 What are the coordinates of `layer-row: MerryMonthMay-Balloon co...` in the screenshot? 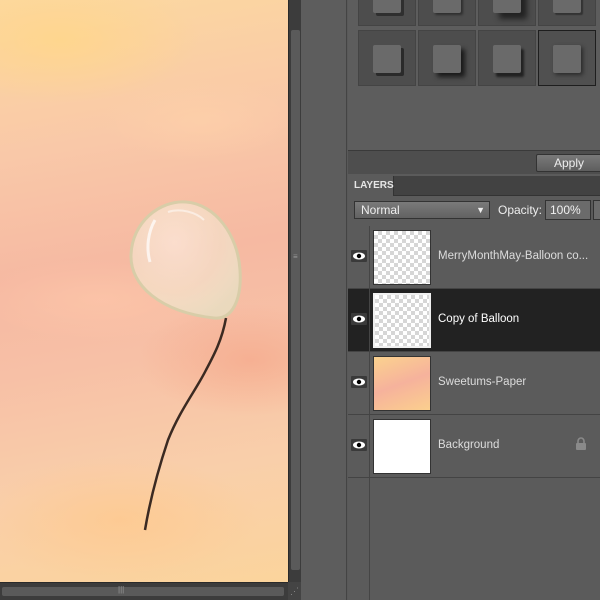 It's located at (474, 257).